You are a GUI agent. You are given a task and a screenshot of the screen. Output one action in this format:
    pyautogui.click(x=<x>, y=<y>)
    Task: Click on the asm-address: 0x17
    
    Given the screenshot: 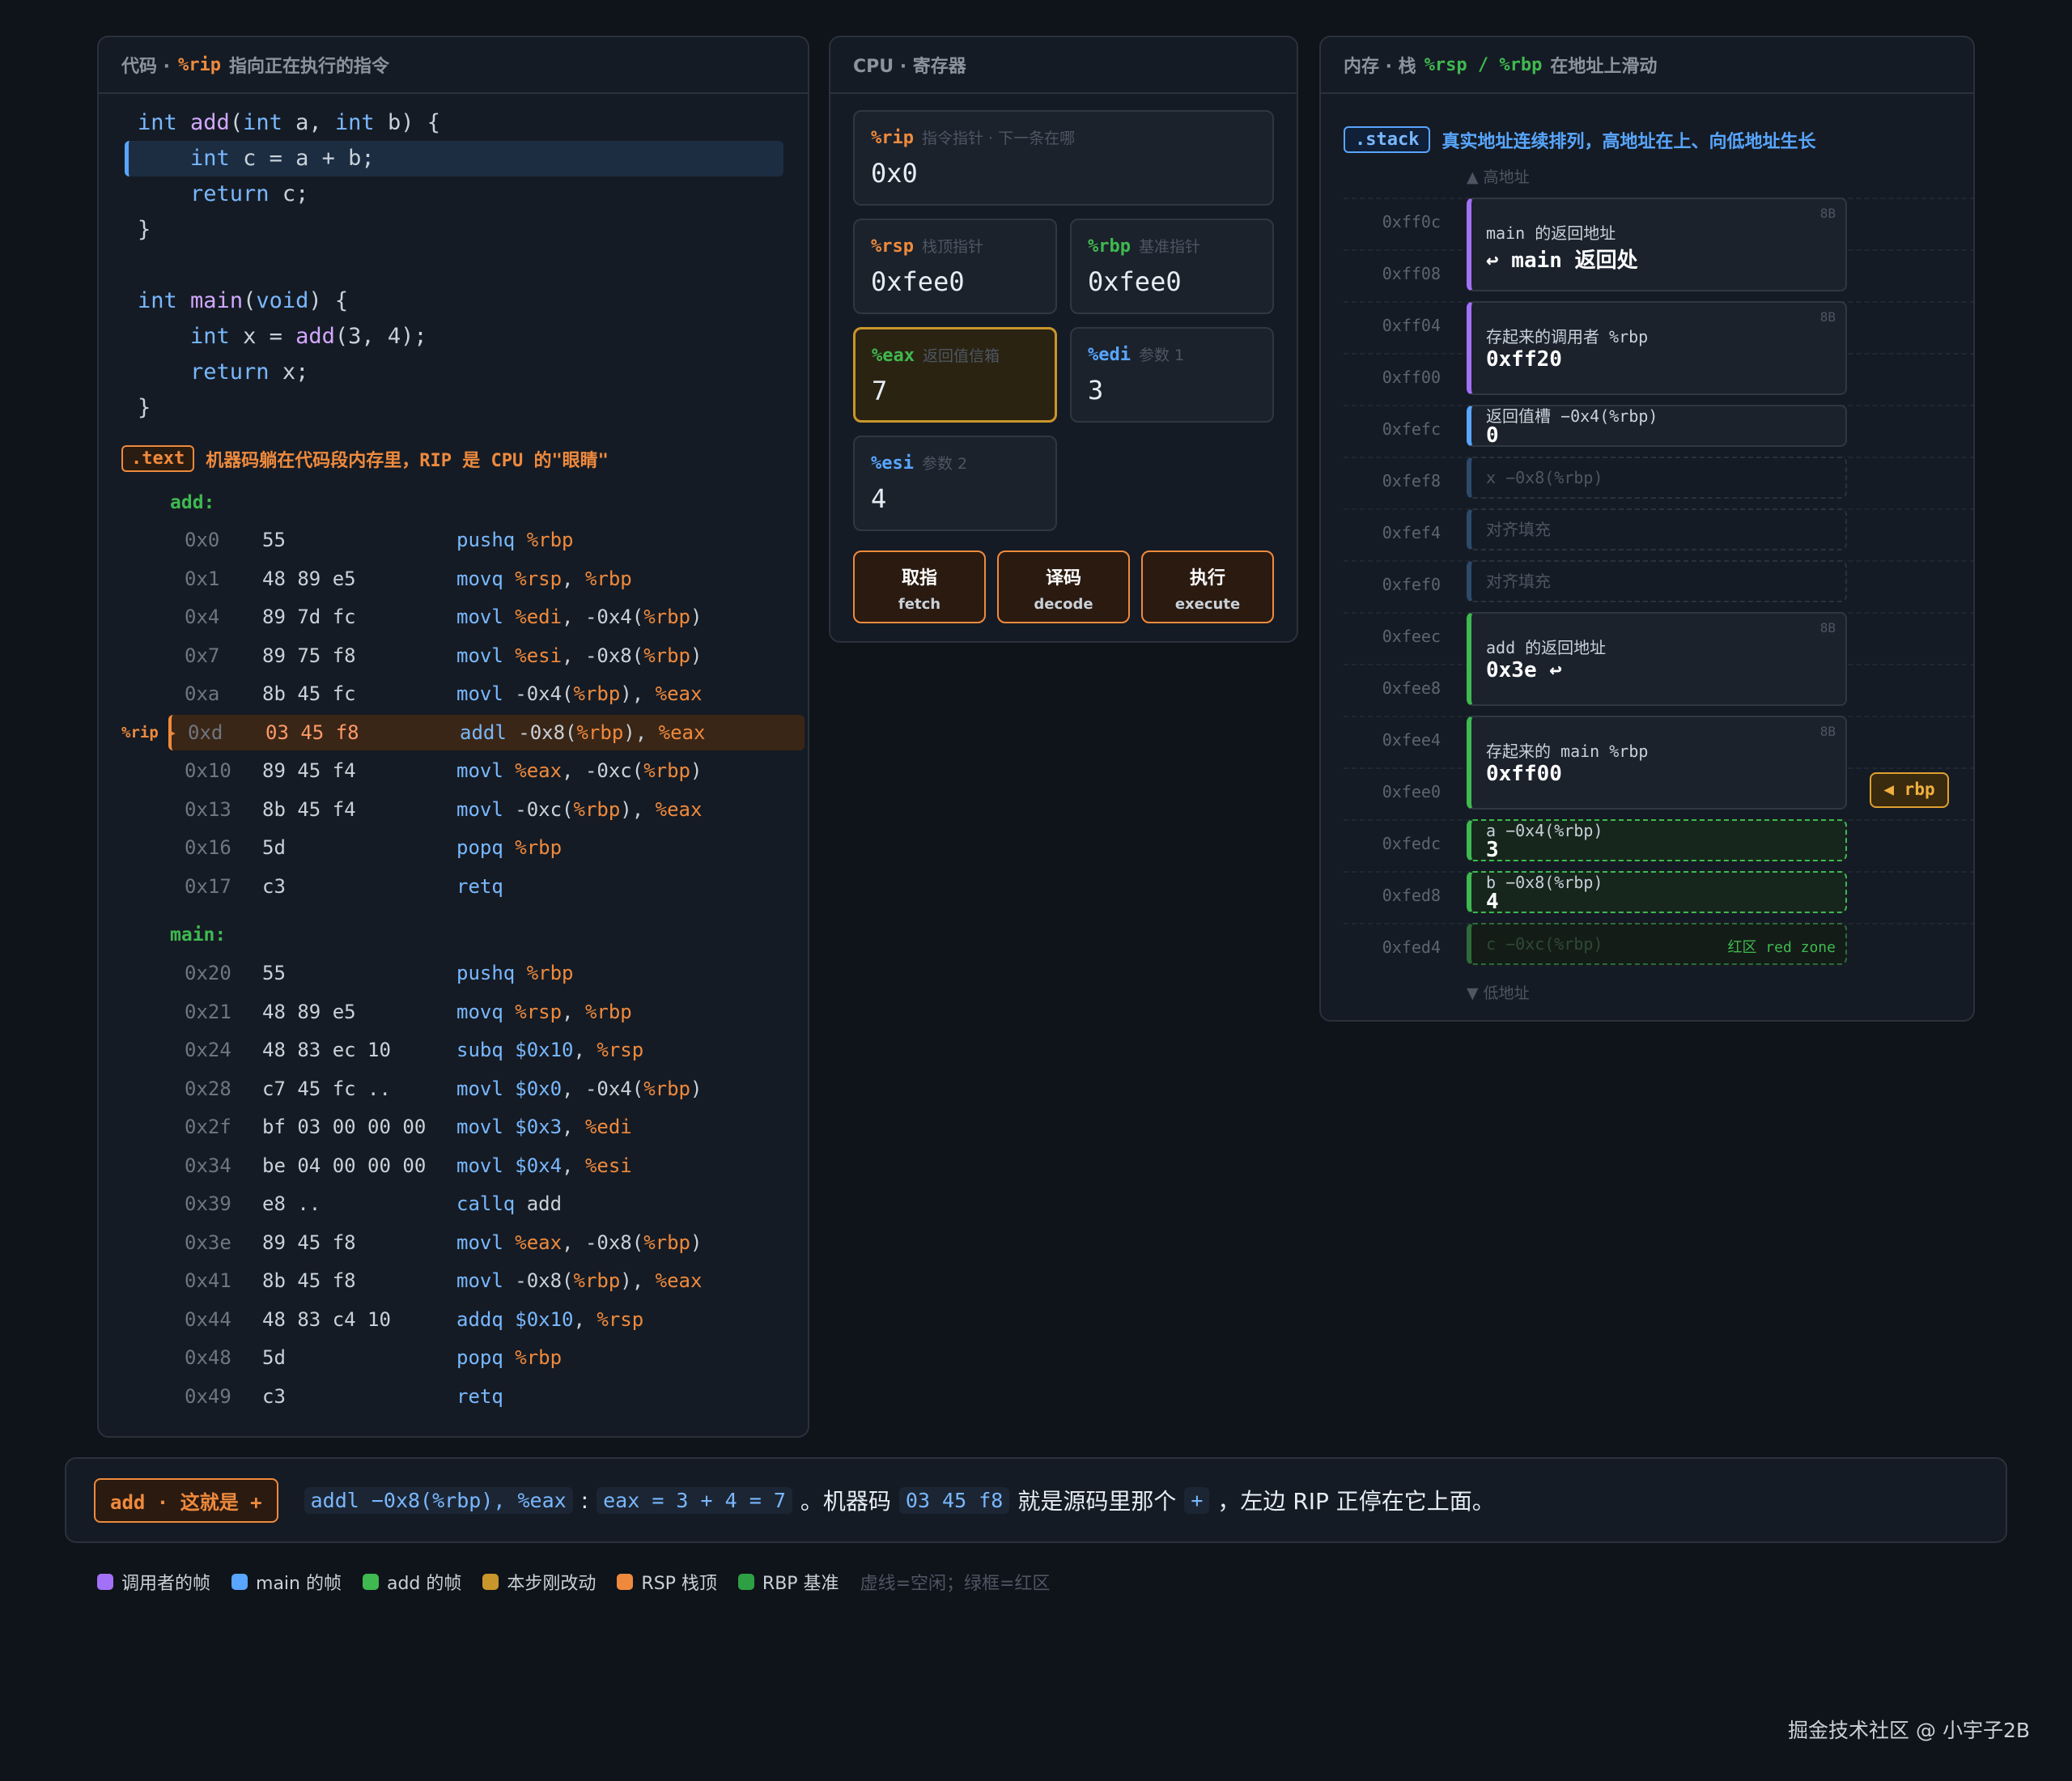 What is the action you would take?
    pyautogui.click(x=208, y=886)
    